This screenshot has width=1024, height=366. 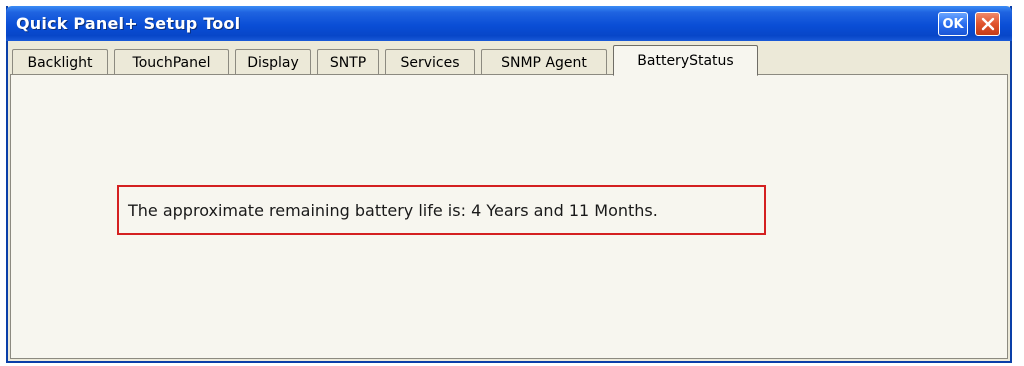 What do you see at coordinates (685, 60) in the screenshot?
I see `tab-batterystatus: BatteryStatus` at bounding box center [685, 60].